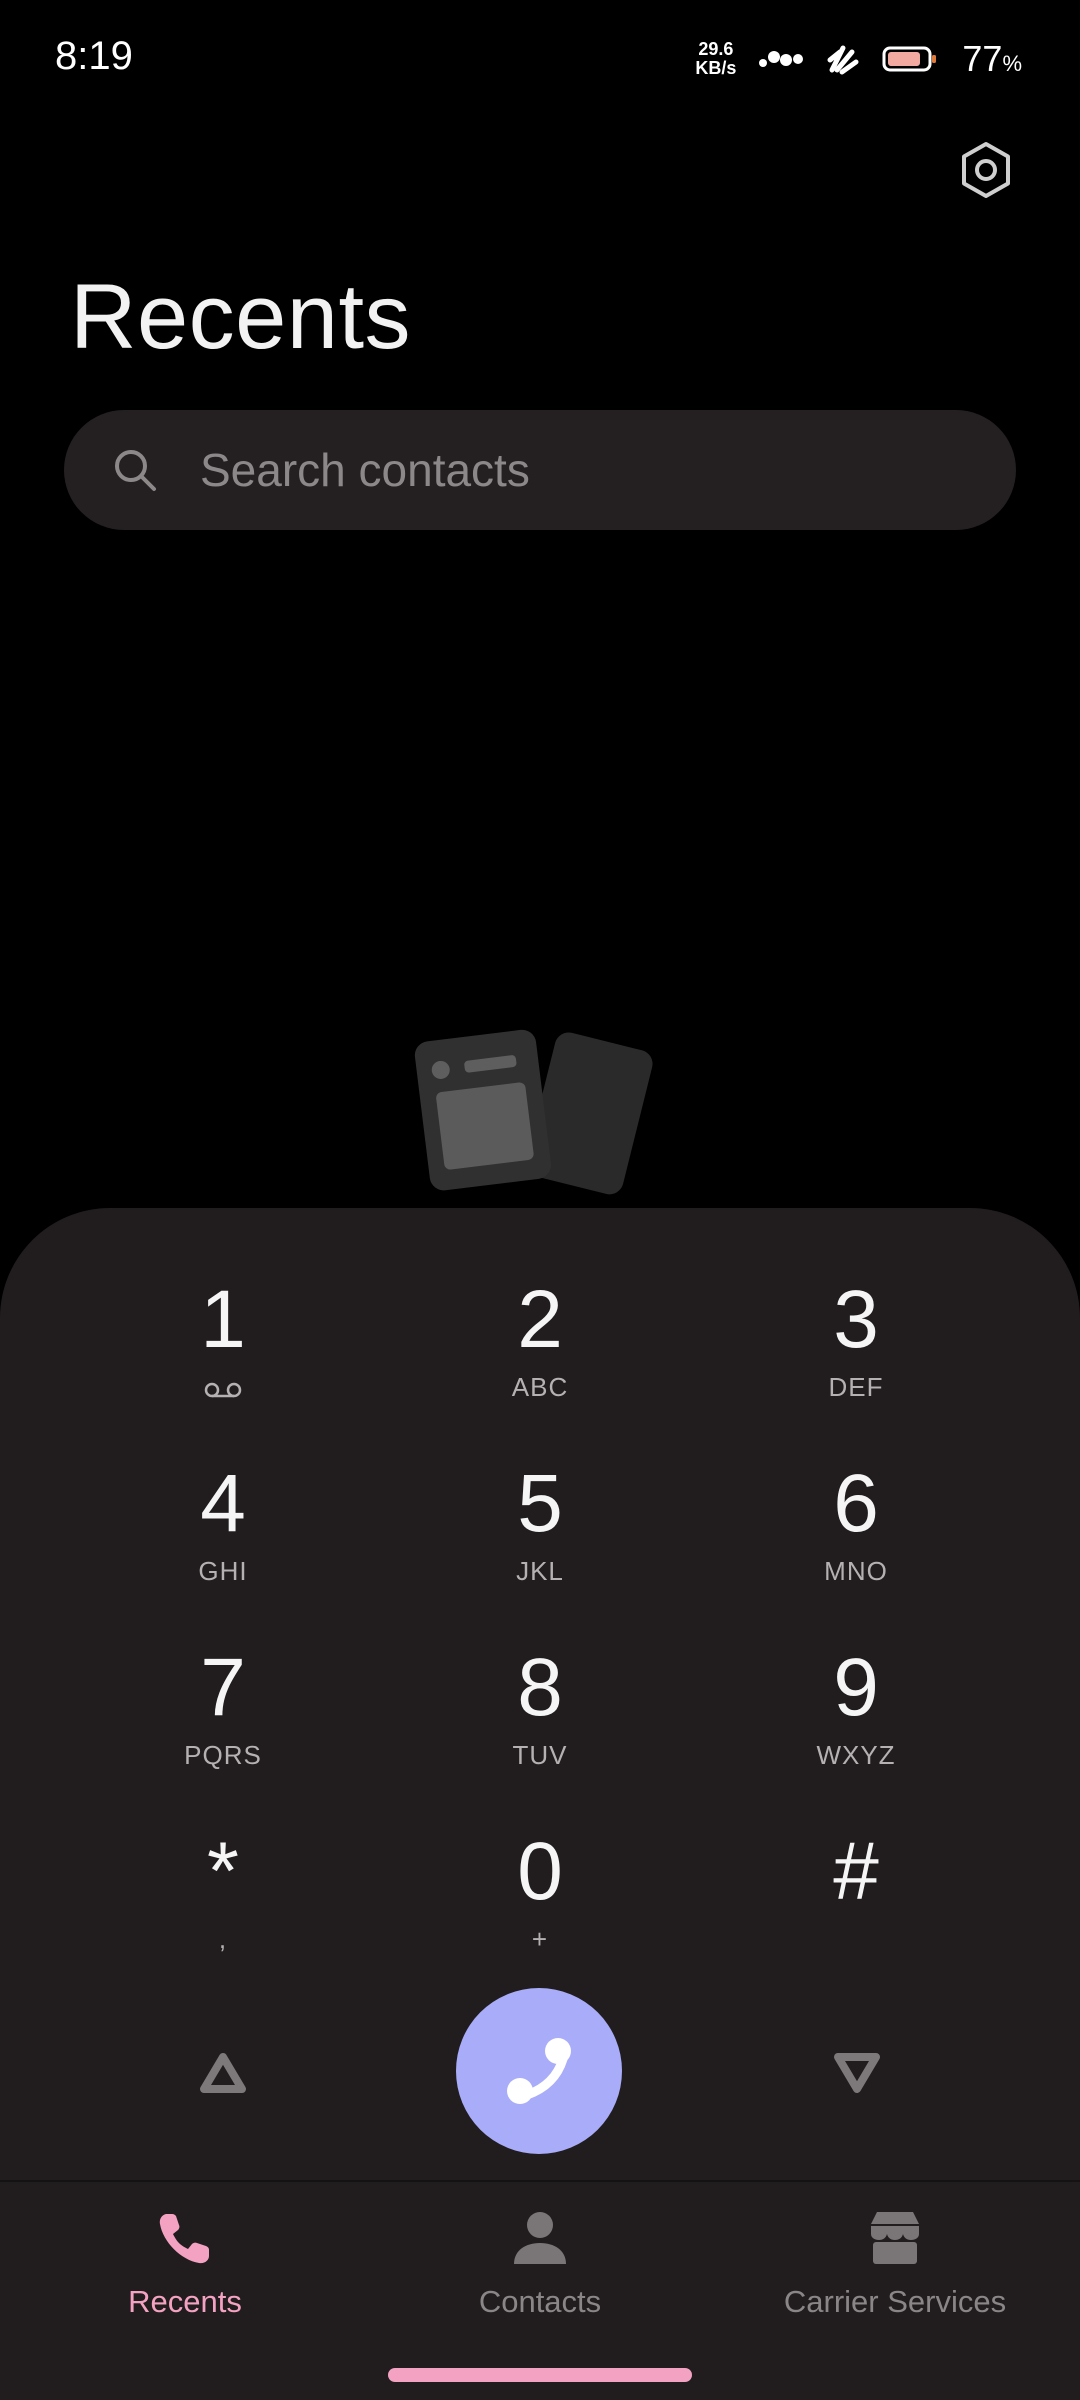 This screenshot has width=1080, height=2400. I want to click on collapse-dialpad-button, so click(223, 2073).